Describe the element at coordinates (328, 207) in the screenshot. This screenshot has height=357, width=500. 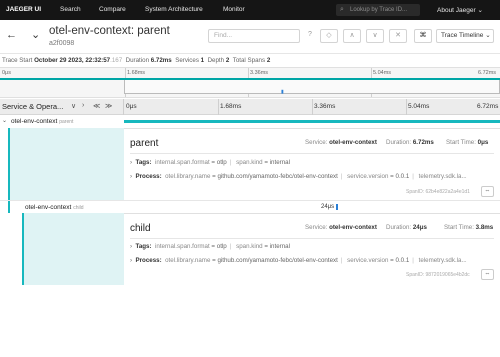
I see `span-bar-label: 24μs` at that location.